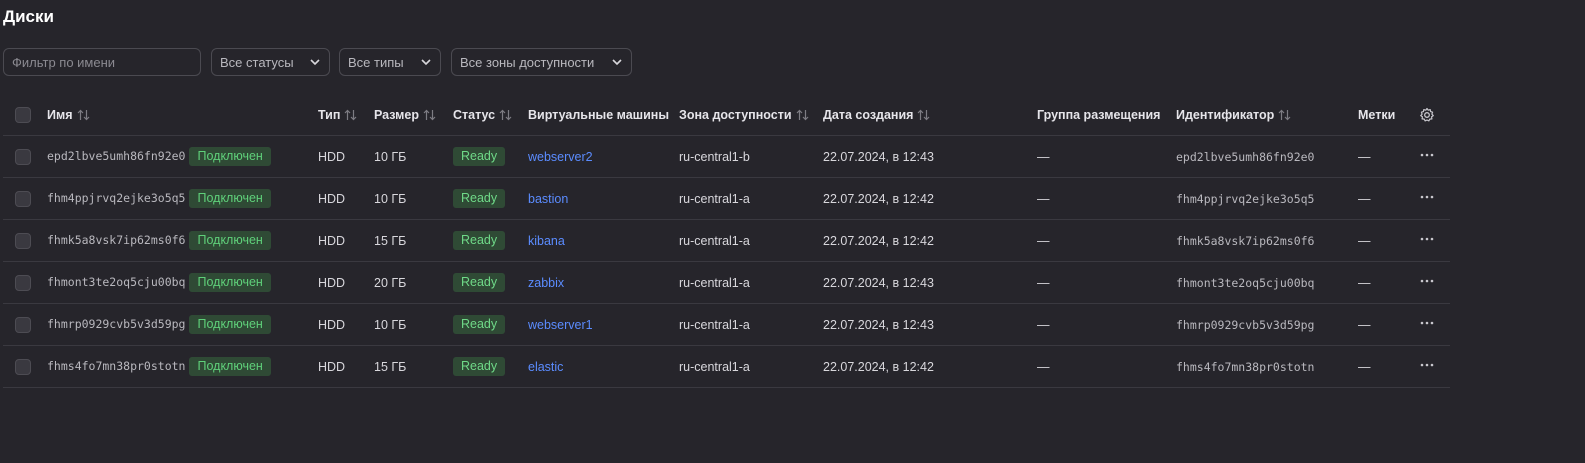  I want to click on zone-select-value: Все зоны доступности, so click(527, 62).